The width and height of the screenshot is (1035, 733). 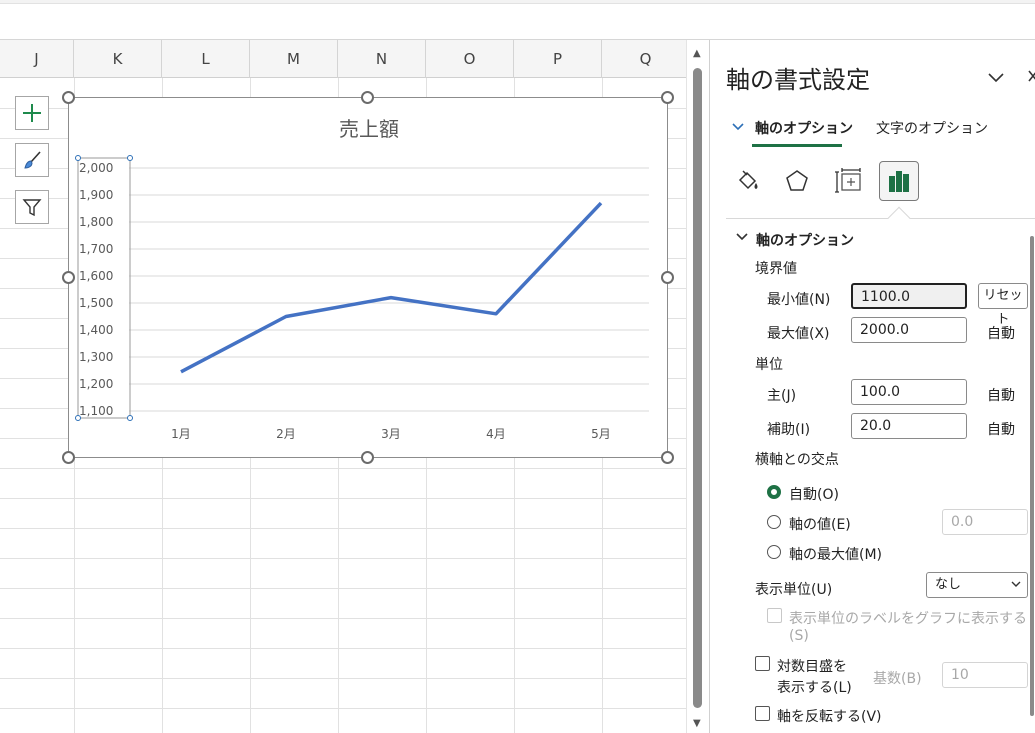 I want to click on active-tab-indicator, so click(x=797, y=145).